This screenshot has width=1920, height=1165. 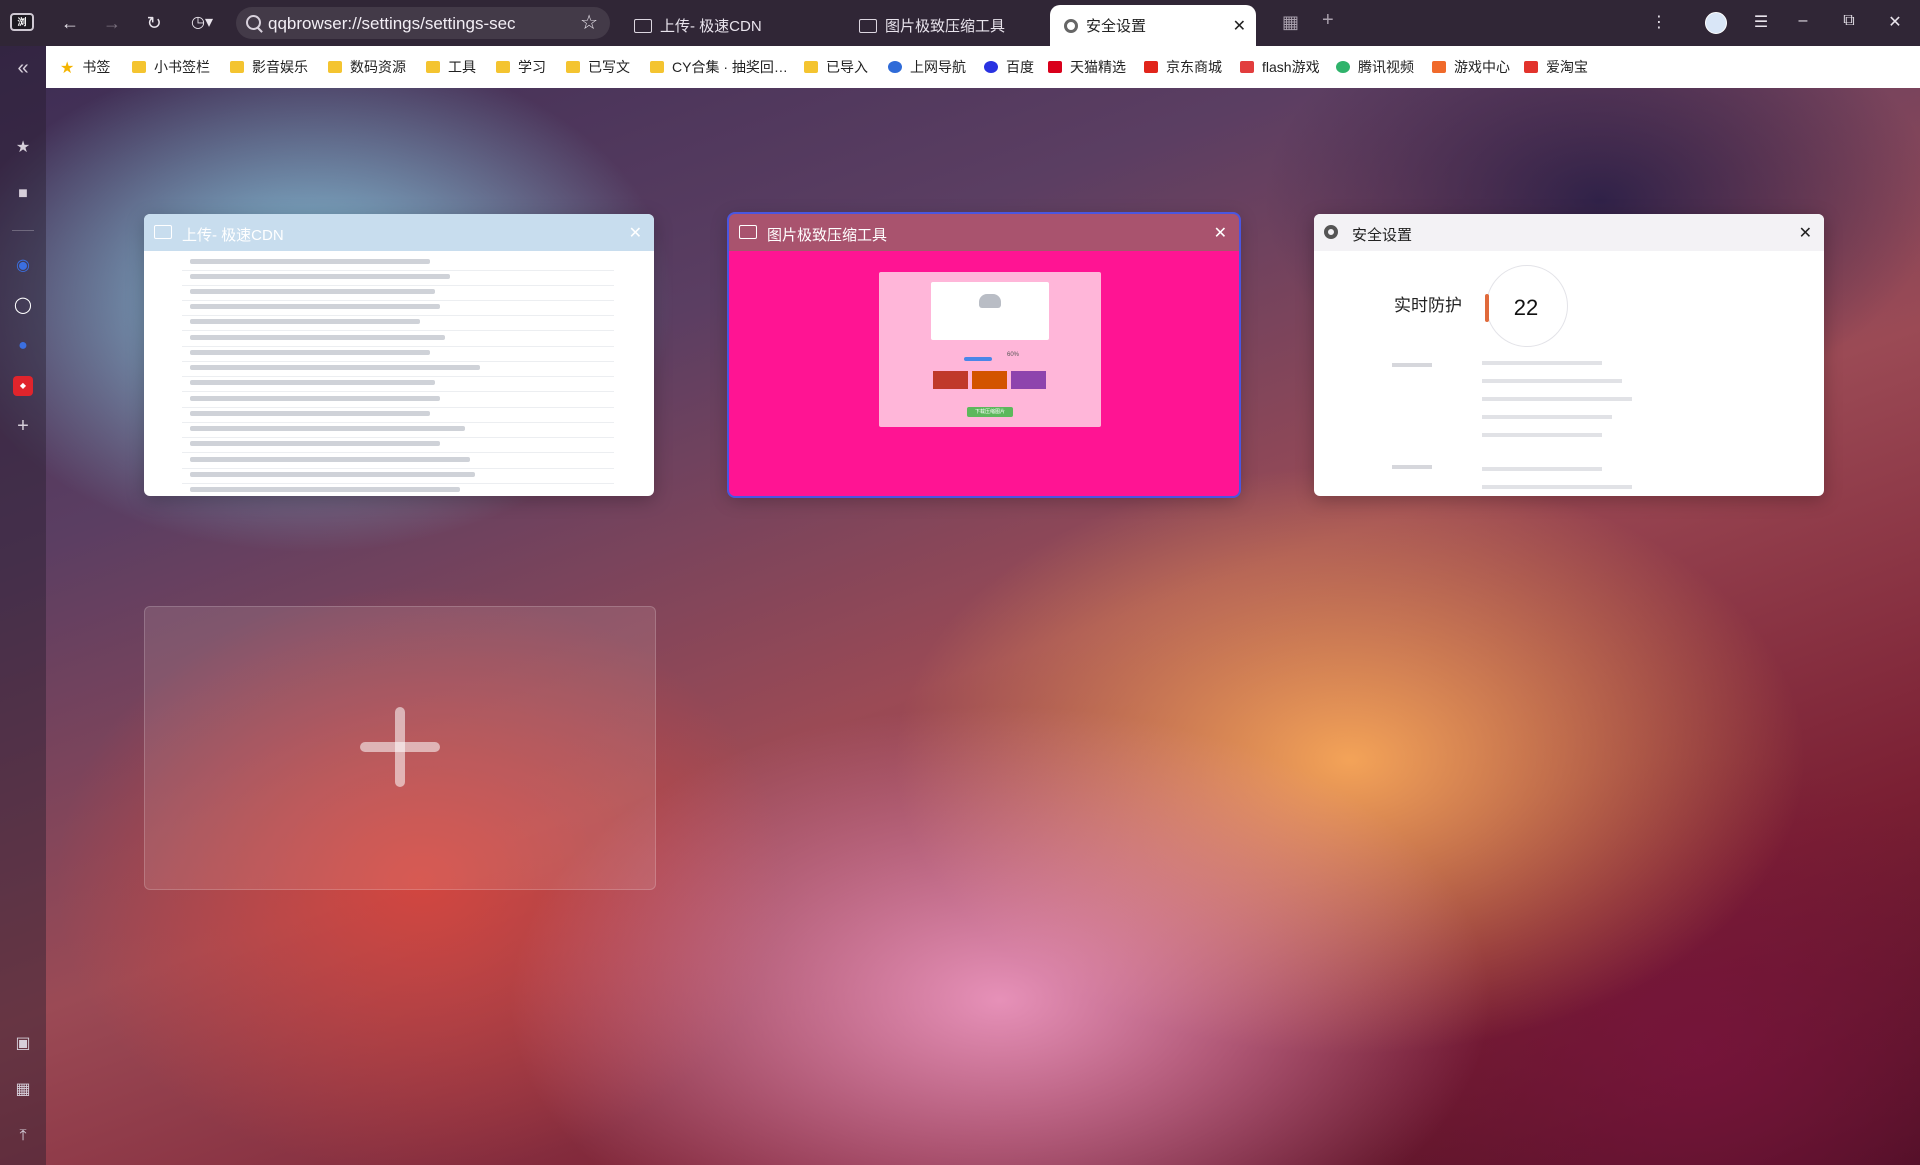 I want to click on add-tab-card, so click(x=400, y=748).